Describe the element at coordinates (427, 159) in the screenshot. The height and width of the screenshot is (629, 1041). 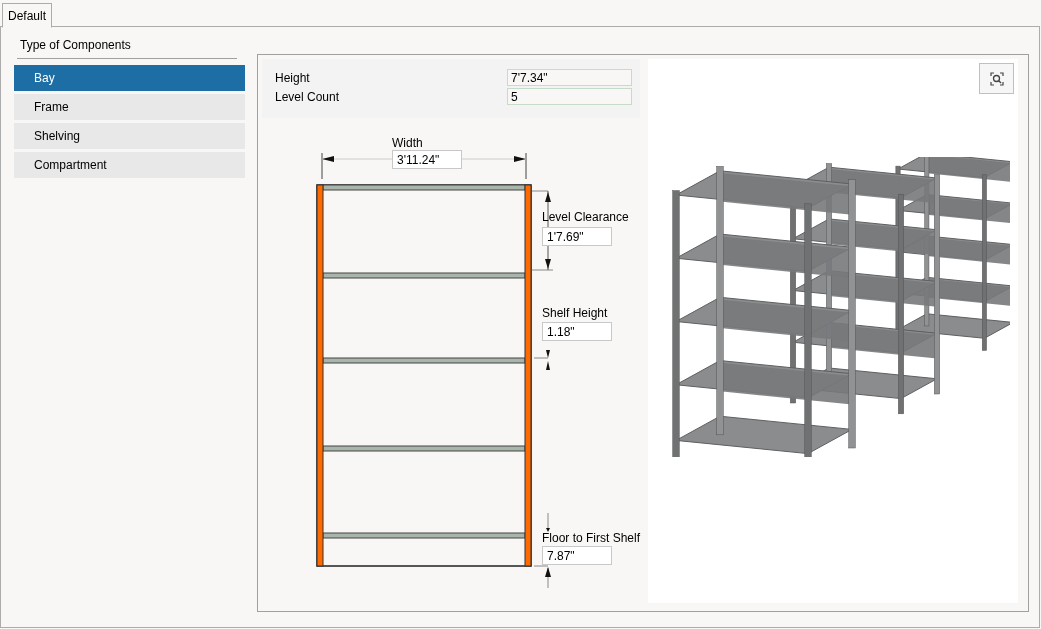
I see `width-field: 3'11.24"` at that location.